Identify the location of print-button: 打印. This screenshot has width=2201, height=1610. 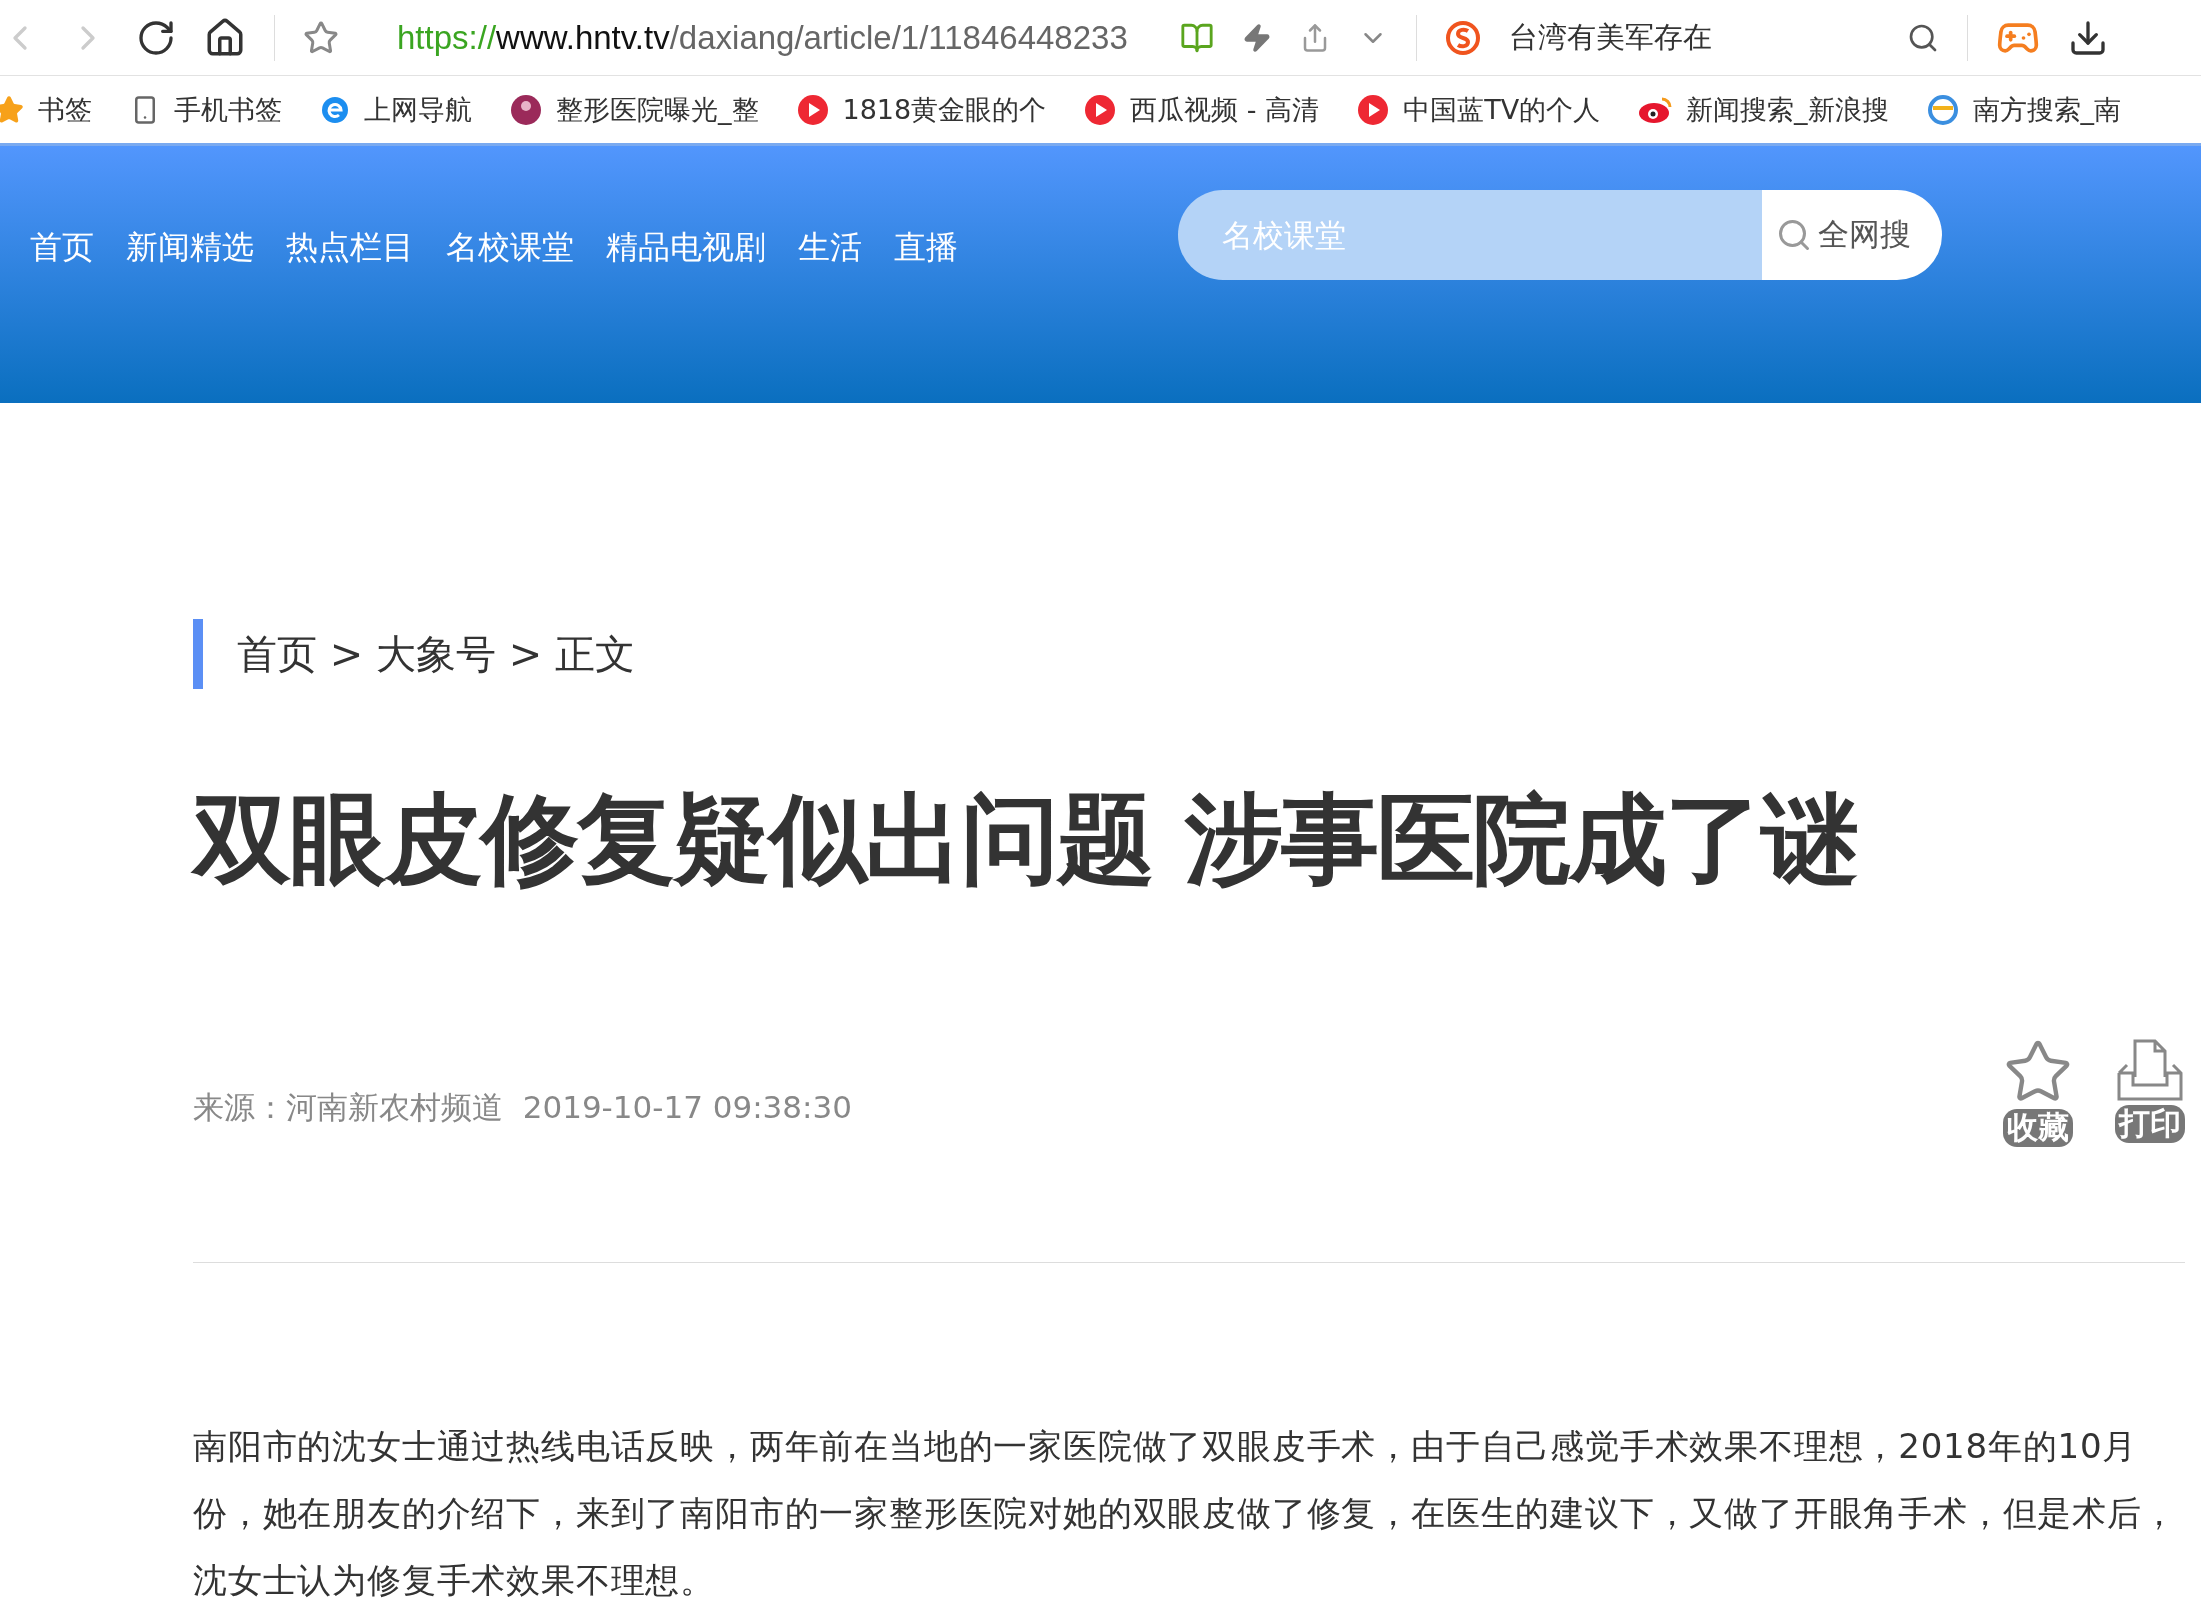
(2150, 1092).